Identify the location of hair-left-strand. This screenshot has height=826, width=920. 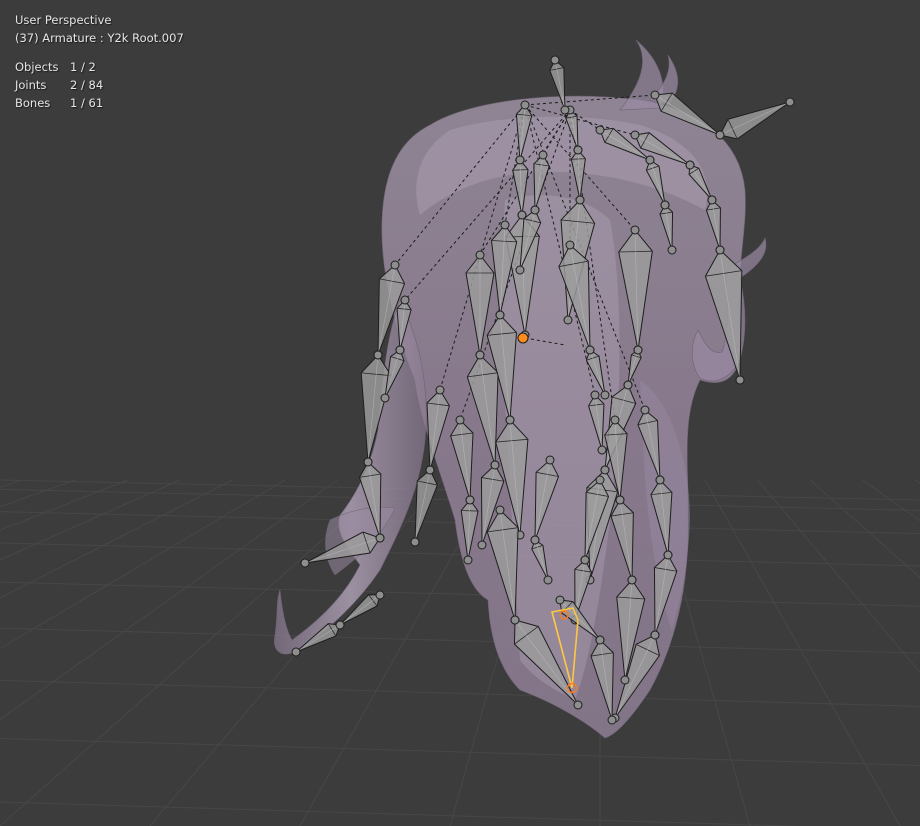
(350, 477).